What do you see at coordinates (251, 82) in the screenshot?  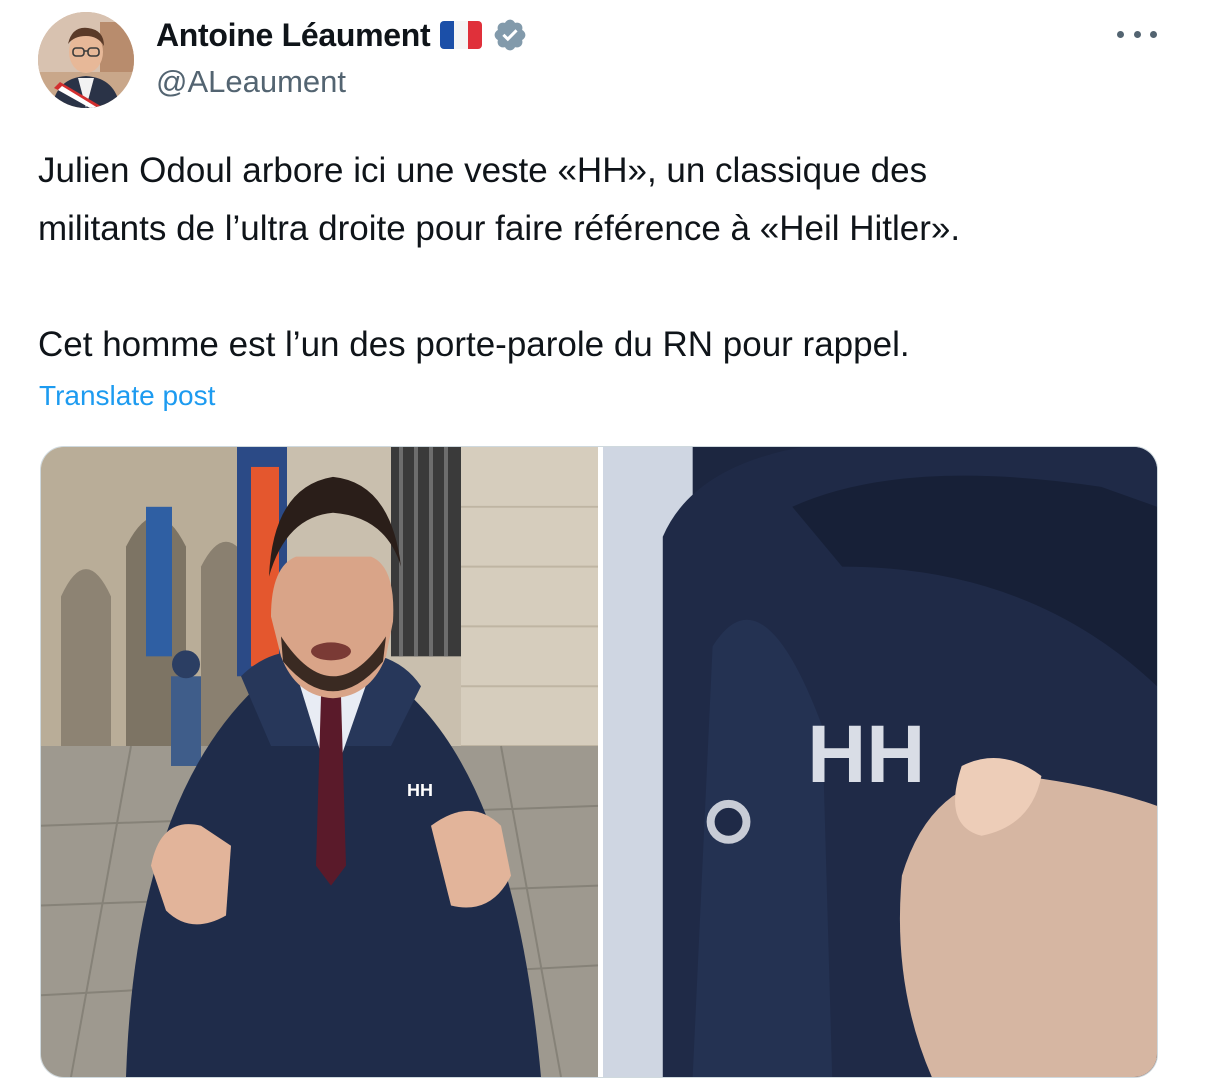 I see `author-handle: @ALeaument` at bounding box center [251, 82].